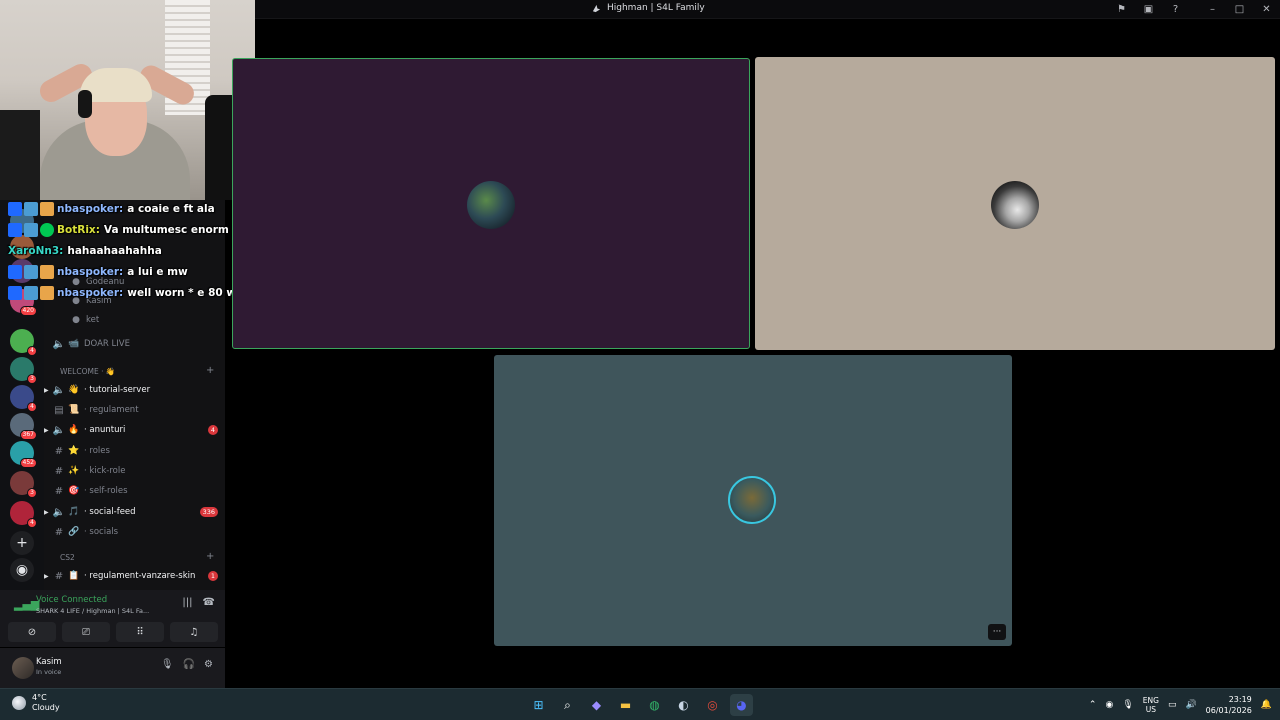 The image size is (1280, 720). Describe the element at coordinates (46, 576) in the screenshot. I see `unread-arrow-icon: ▶` at that location.